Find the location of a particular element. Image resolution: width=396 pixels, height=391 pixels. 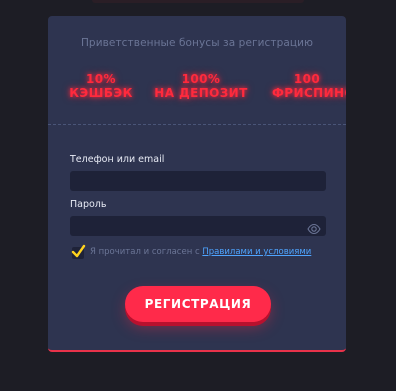

bonus-deposit: 100% НА ДЕПОЗИТ is located at coordinates (201, 86).